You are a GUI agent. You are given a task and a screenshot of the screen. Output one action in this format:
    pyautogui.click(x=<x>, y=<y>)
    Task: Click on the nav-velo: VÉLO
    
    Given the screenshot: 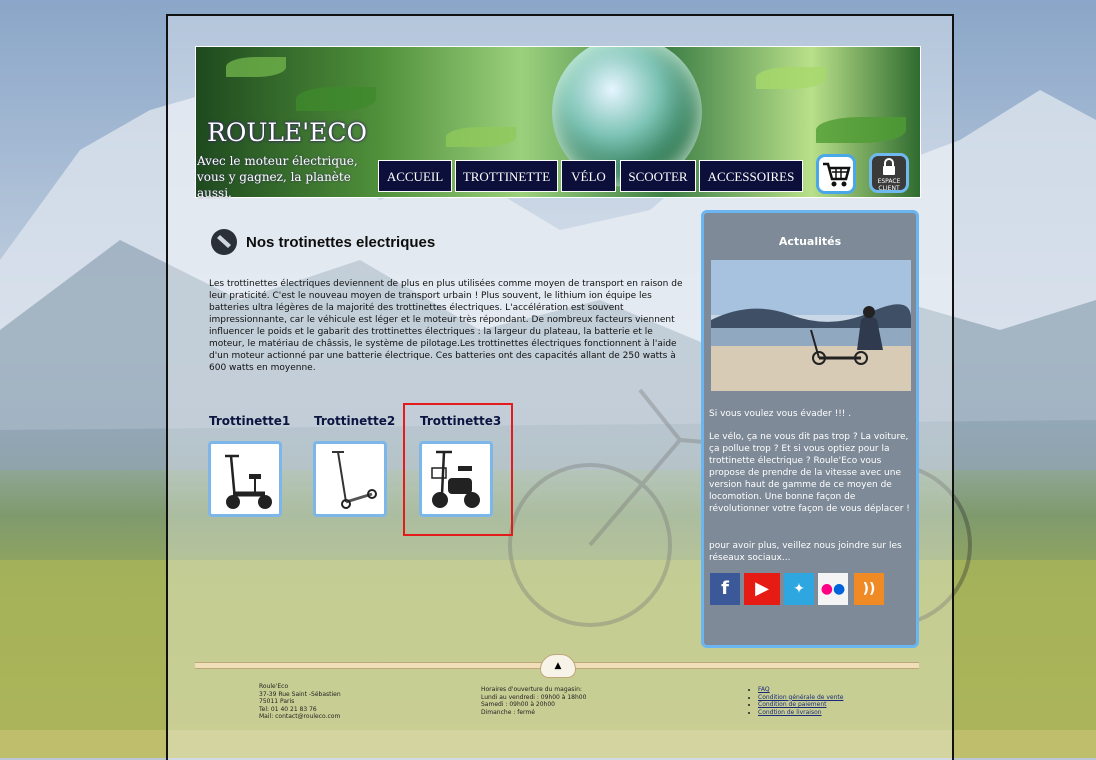 What is the action you would take?
    pyautogui.click(x=588, y=176)
    